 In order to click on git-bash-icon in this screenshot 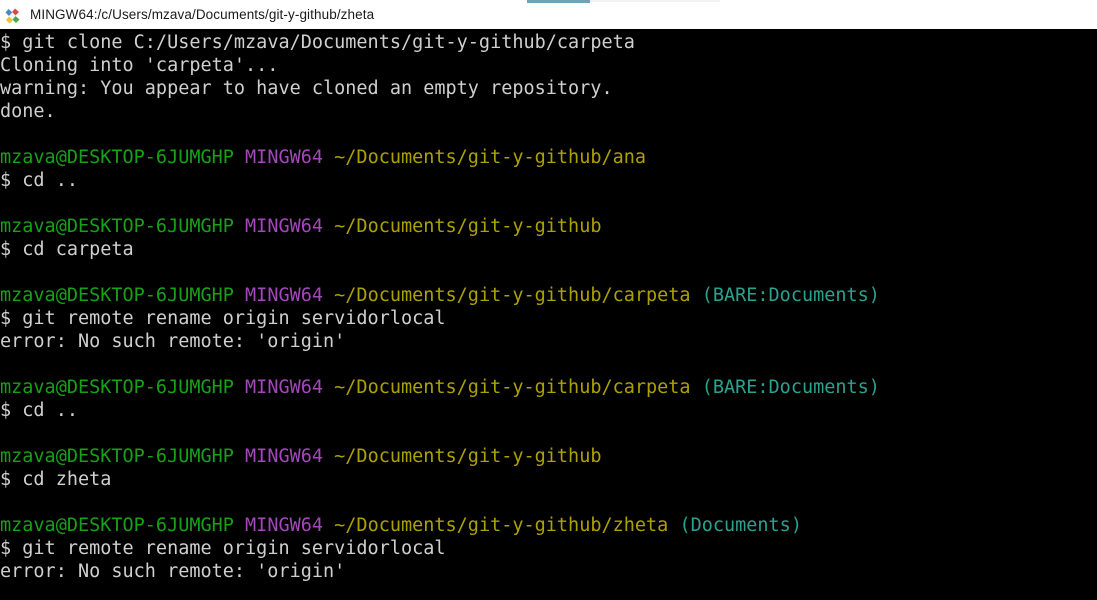, I will do `click(14, 16)`.